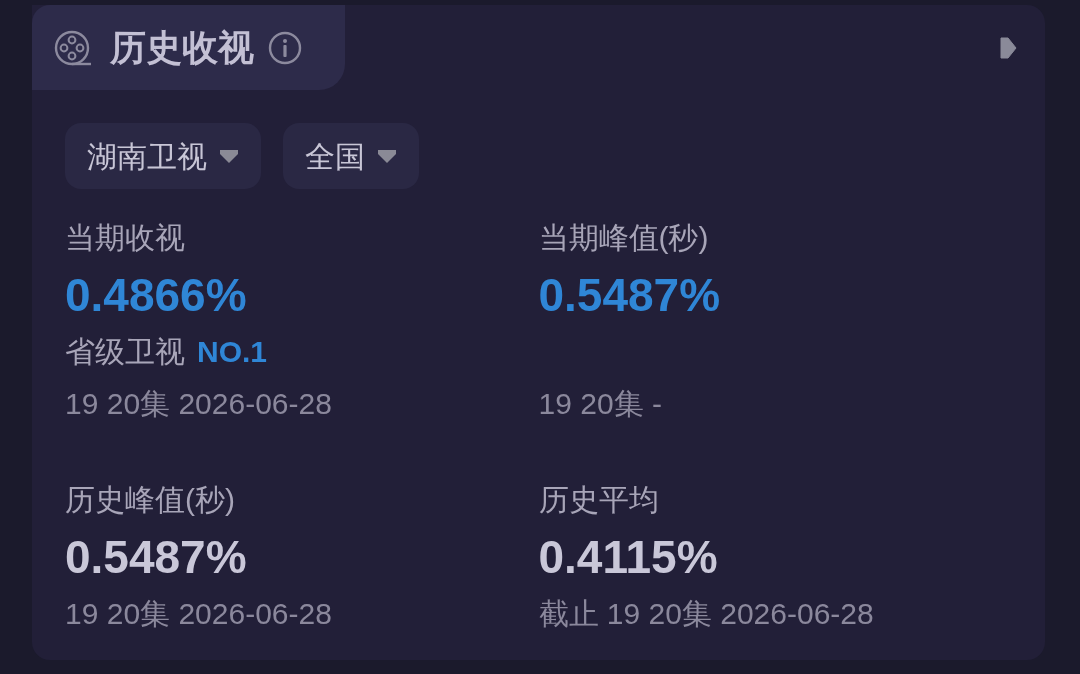 This screenshot has height=674, width=1080. Describe the element at coordinates (73, 47) in the screenshot. I see `film-reel-icon` at that location.